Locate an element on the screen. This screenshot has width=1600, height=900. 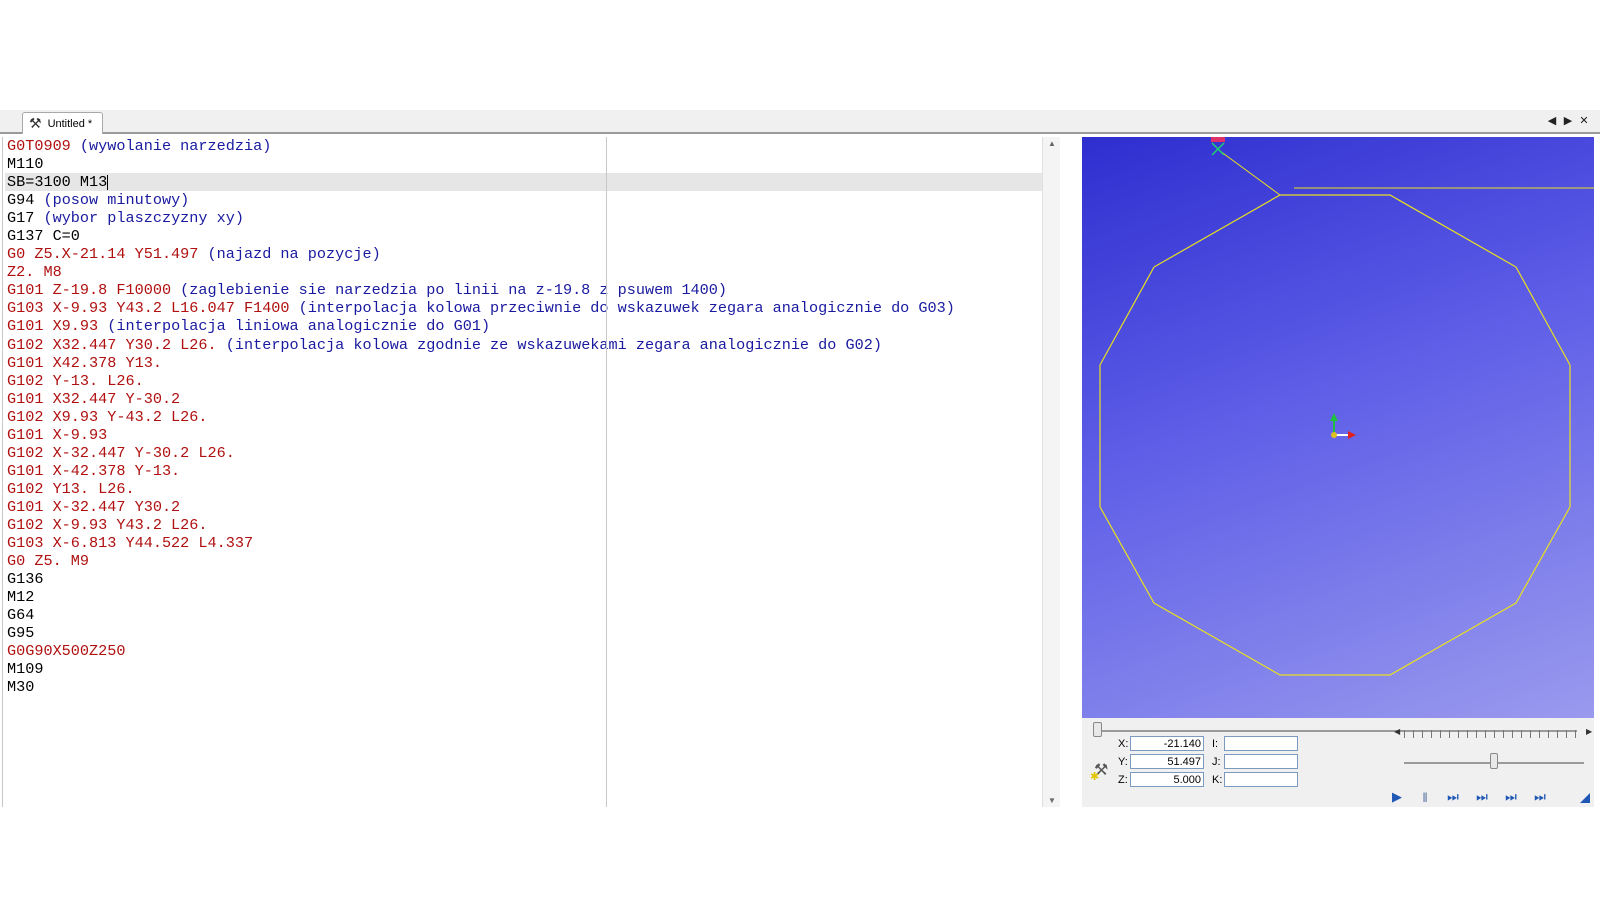
j-label: J: is located at coordinates (1216, 762).